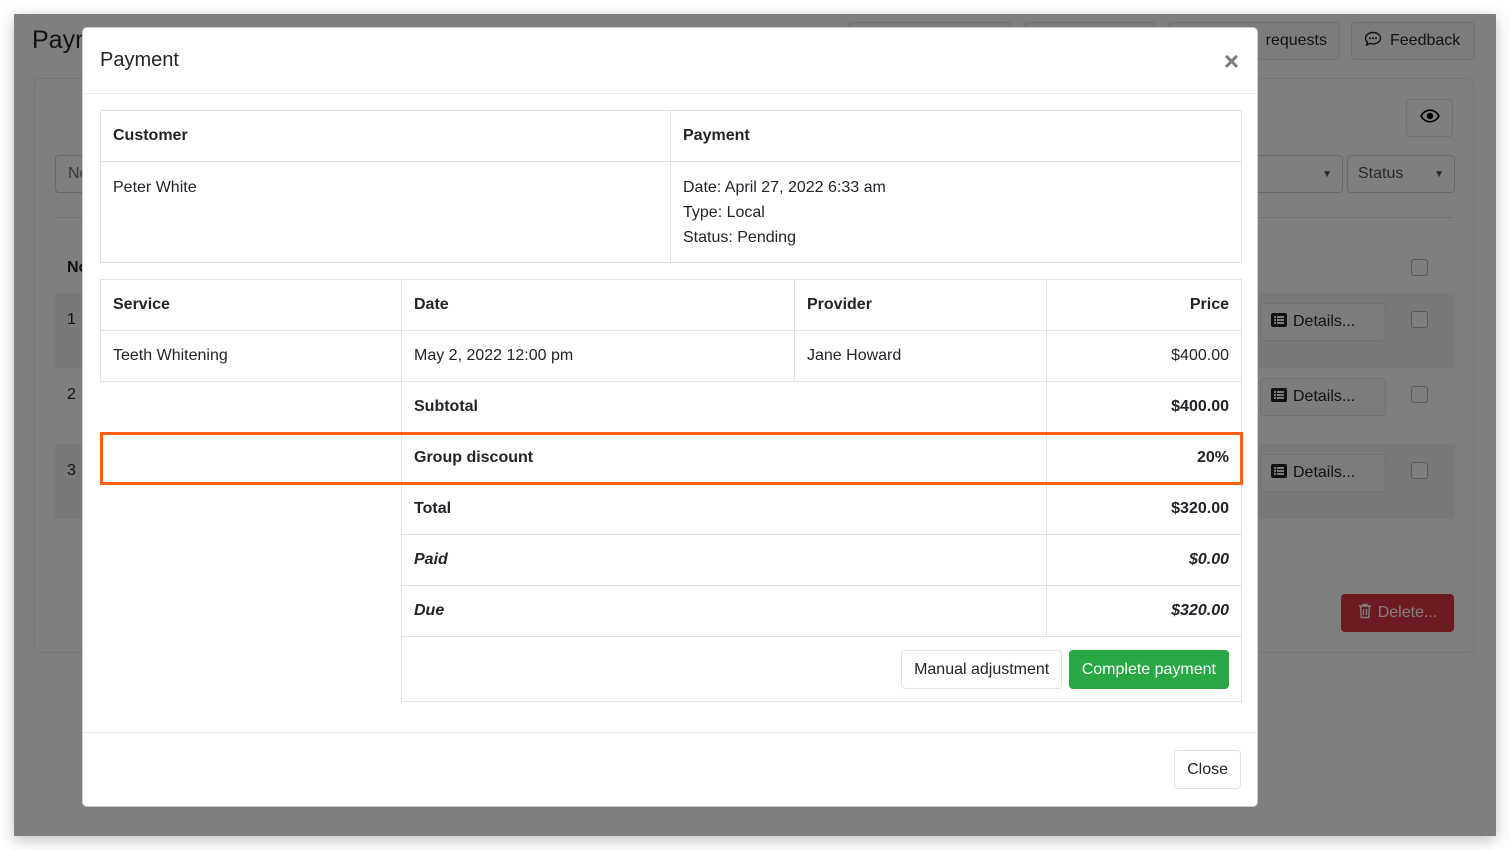 This screenshot has width=1510, height=850. Describe the element at coordinates (982, 669) in the screenshot. I see `manual-adjustment-button: Manual adjustment` at that location.